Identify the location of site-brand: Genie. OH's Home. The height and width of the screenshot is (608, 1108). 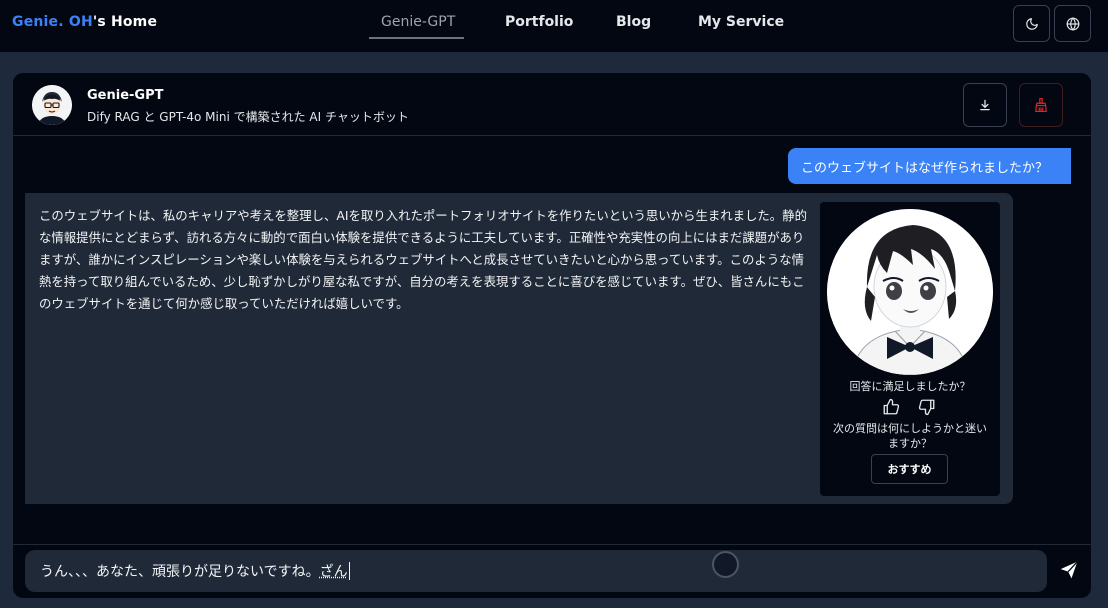
(84, 22).